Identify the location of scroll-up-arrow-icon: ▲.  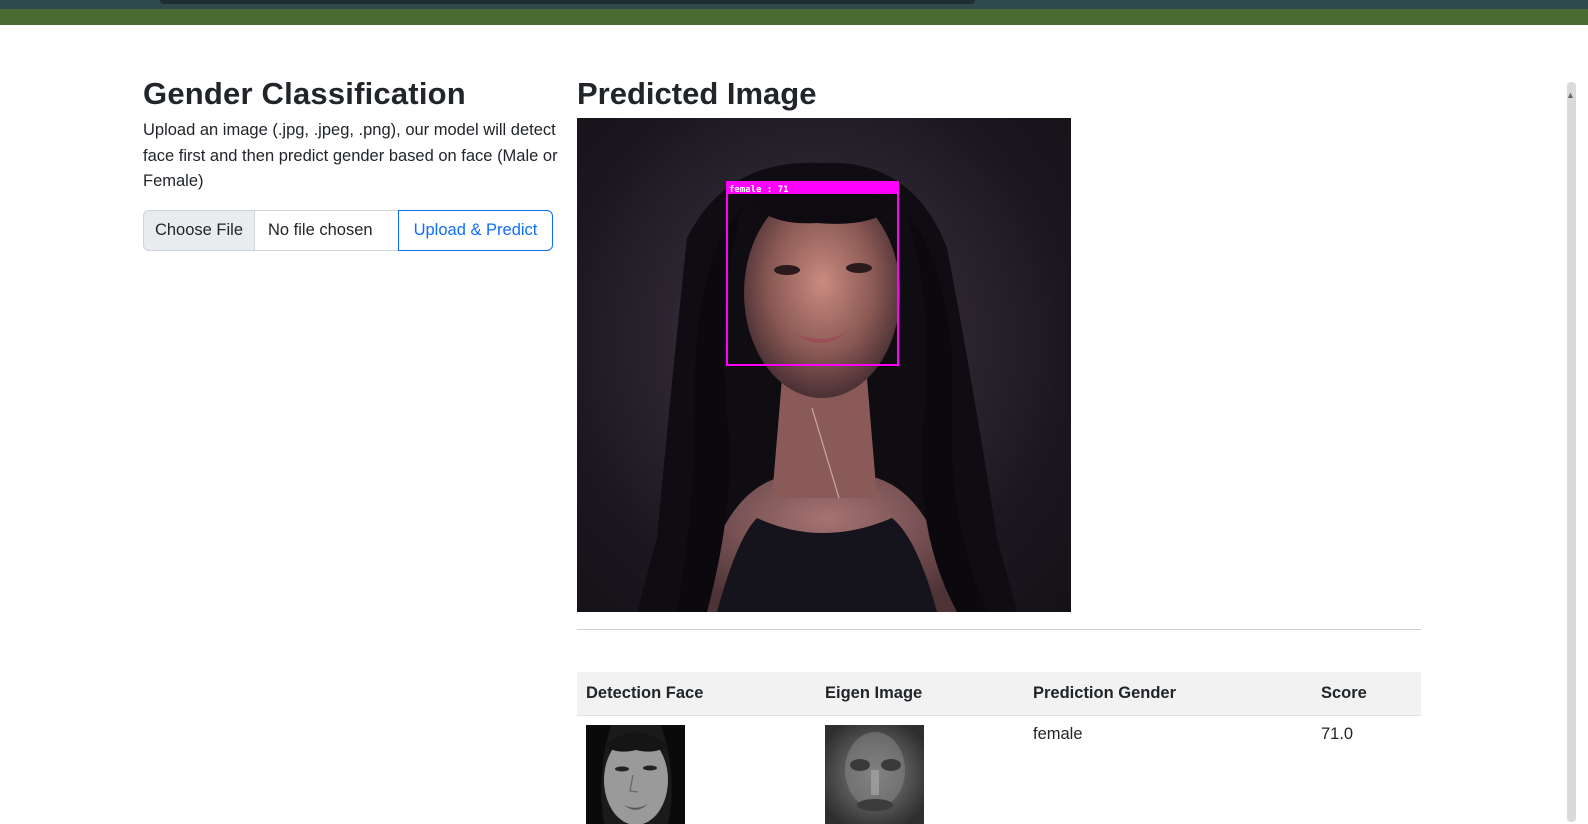
(1570, 95).